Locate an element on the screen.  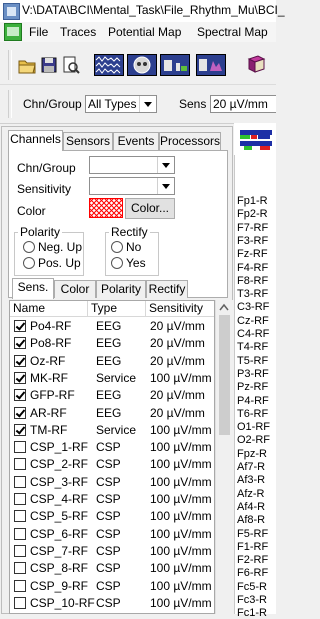
subtab-sens: Sens. is located at coordinates (33, 288).